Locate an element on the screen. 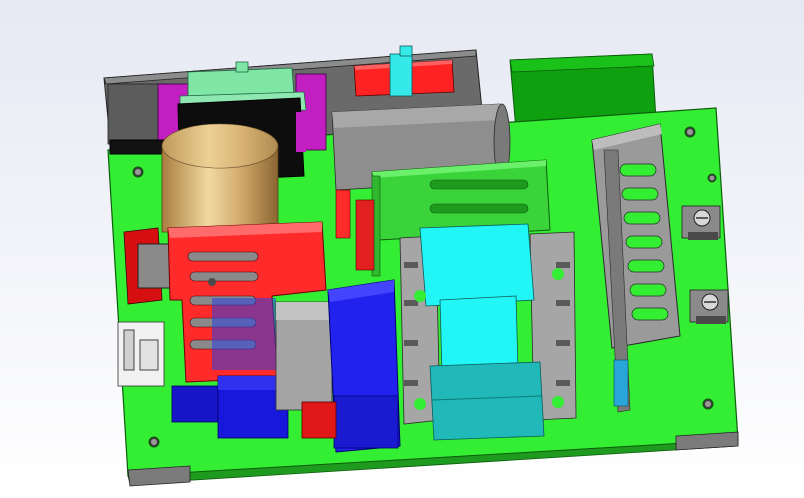 The width and height of the screenshot is (804, 498). blue-film-capacitor is located at coordinates (364, 366).